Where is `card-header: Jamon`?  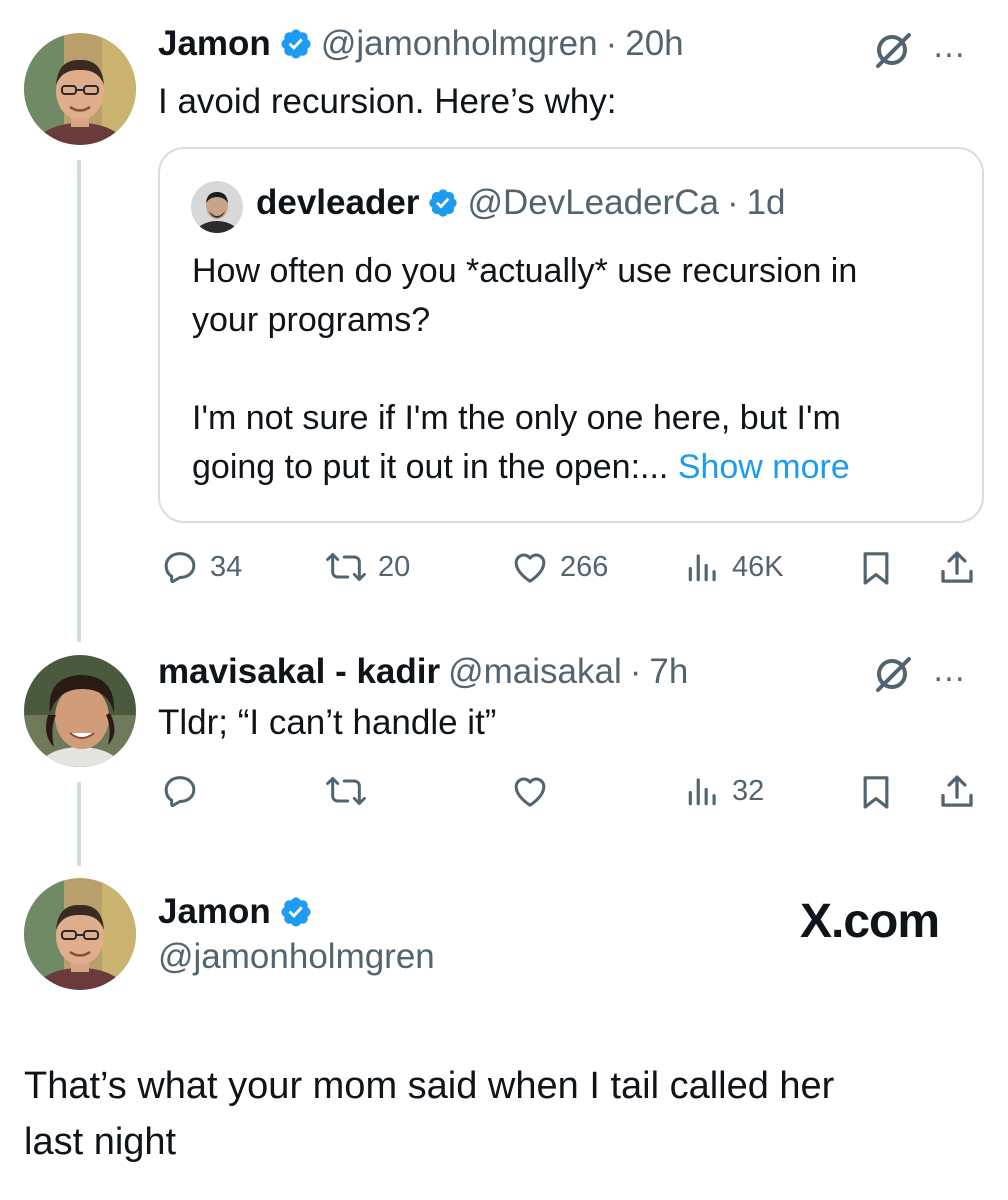 card-header: Jamon is located at coordinates (235, 912).